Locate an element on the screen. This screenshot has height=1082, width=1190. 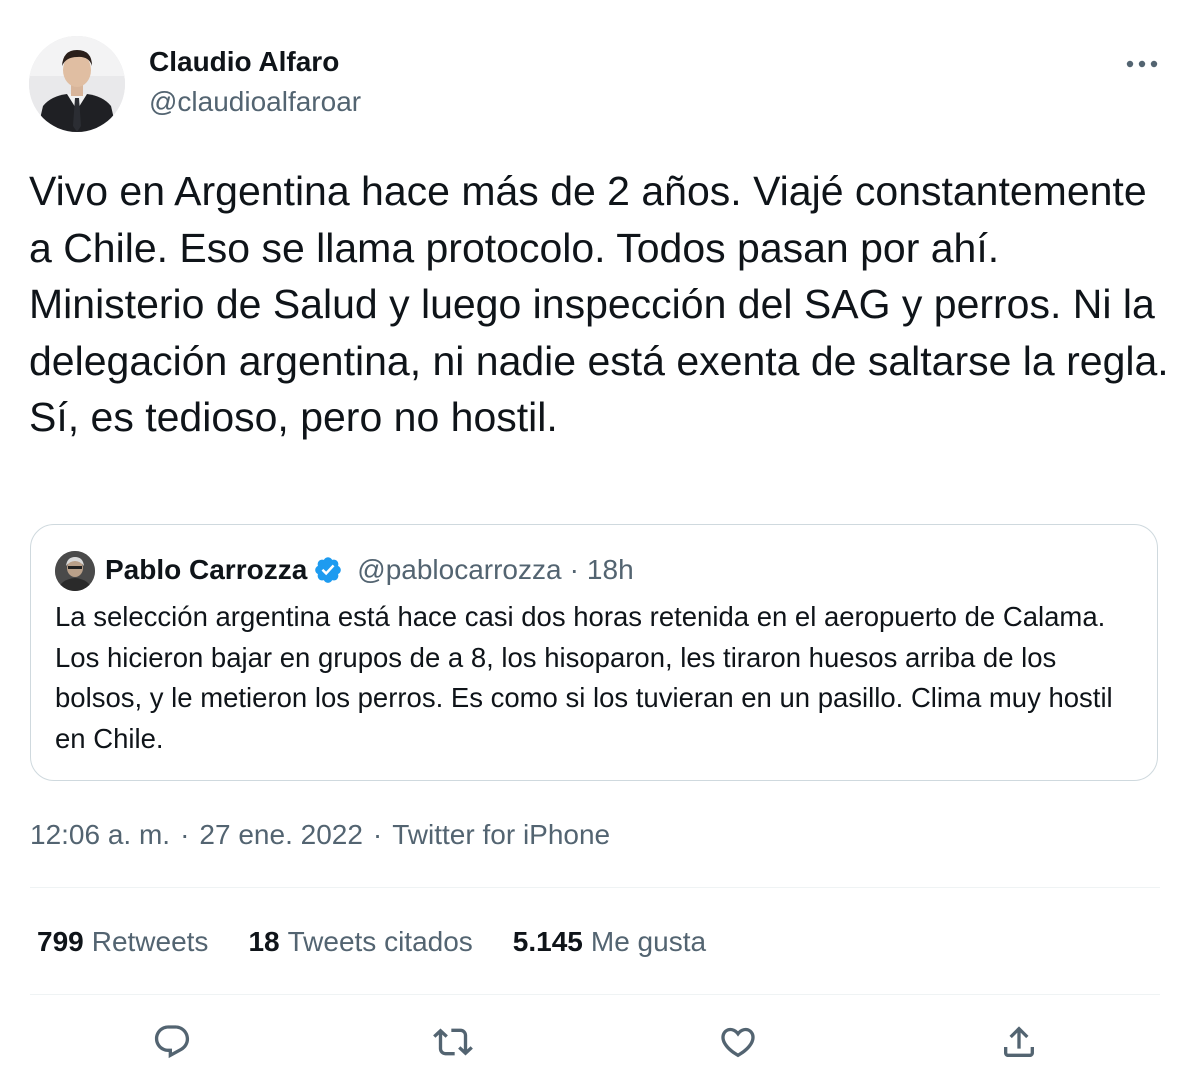
quoted-author-handle: @pablocarrozza is located at coordinates (459, 570).